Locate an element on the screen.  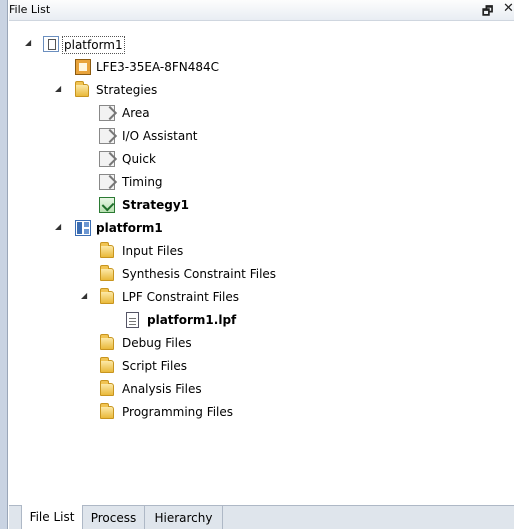
tree-item-lpf-constraint-files: ◢ LPF Constraint Files is located at coordinates (159, 297).